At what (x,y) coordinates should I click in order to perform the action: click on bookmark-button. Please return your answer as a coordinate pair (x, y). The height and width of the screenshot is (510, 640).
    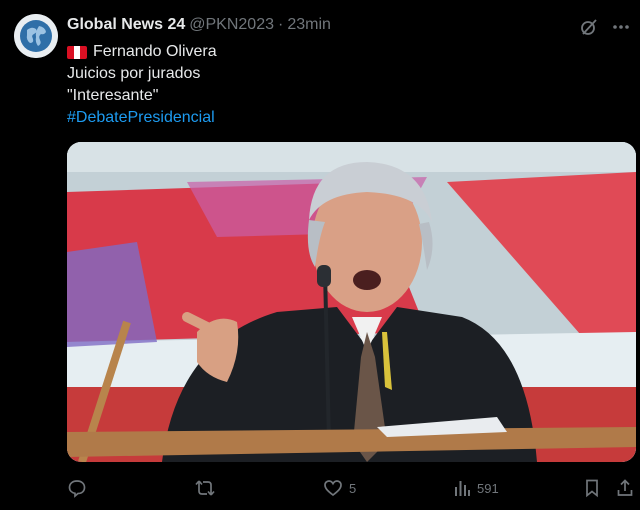
    Looking at the image, I should click on (592, 488).